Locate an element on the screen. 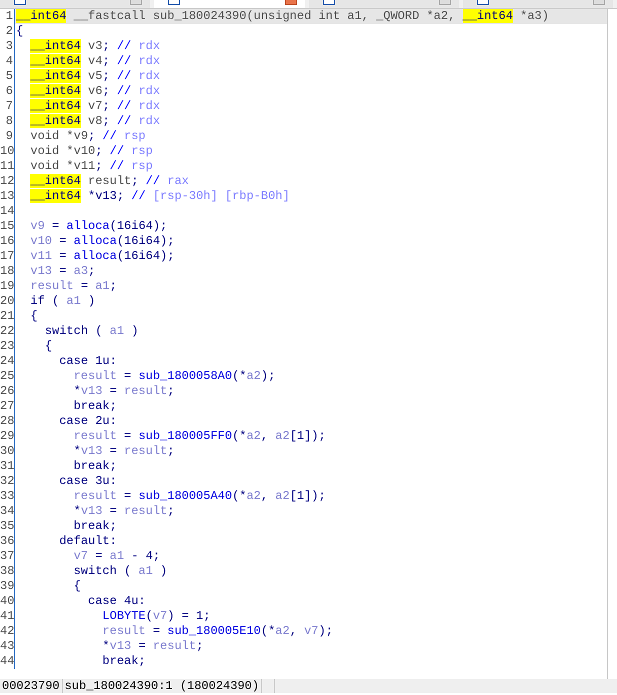 This screenshot has height=695, width=617. line-number: 9 is located at coordinates (7, 136).